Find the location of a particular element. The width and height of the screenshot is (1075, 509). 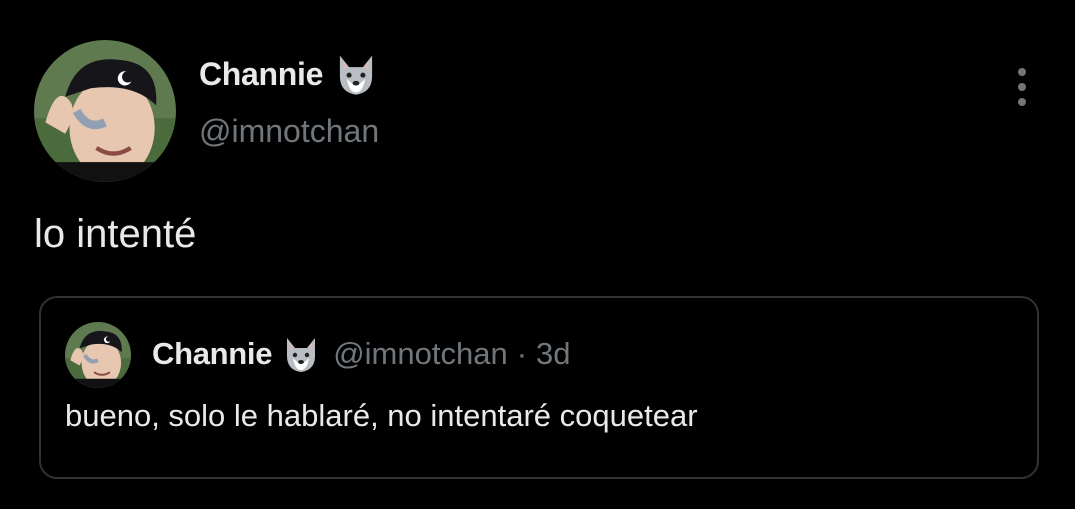

quoted-avatar is located at coordinates (98, 355).